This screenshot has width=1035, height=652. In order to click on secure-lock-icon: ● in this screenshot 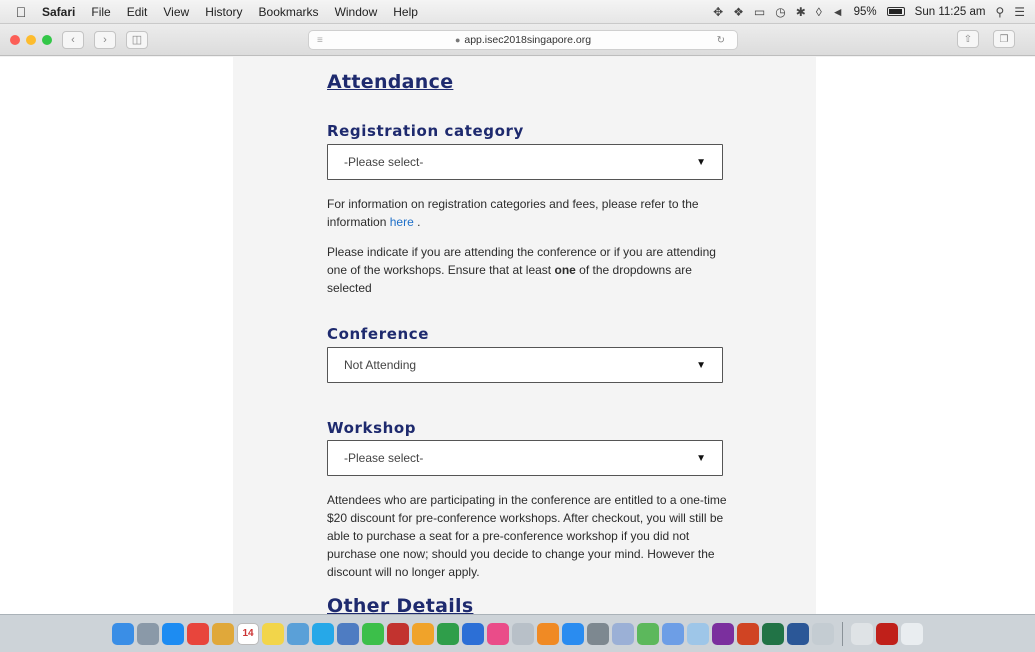, I will do `click(457, 40)`.